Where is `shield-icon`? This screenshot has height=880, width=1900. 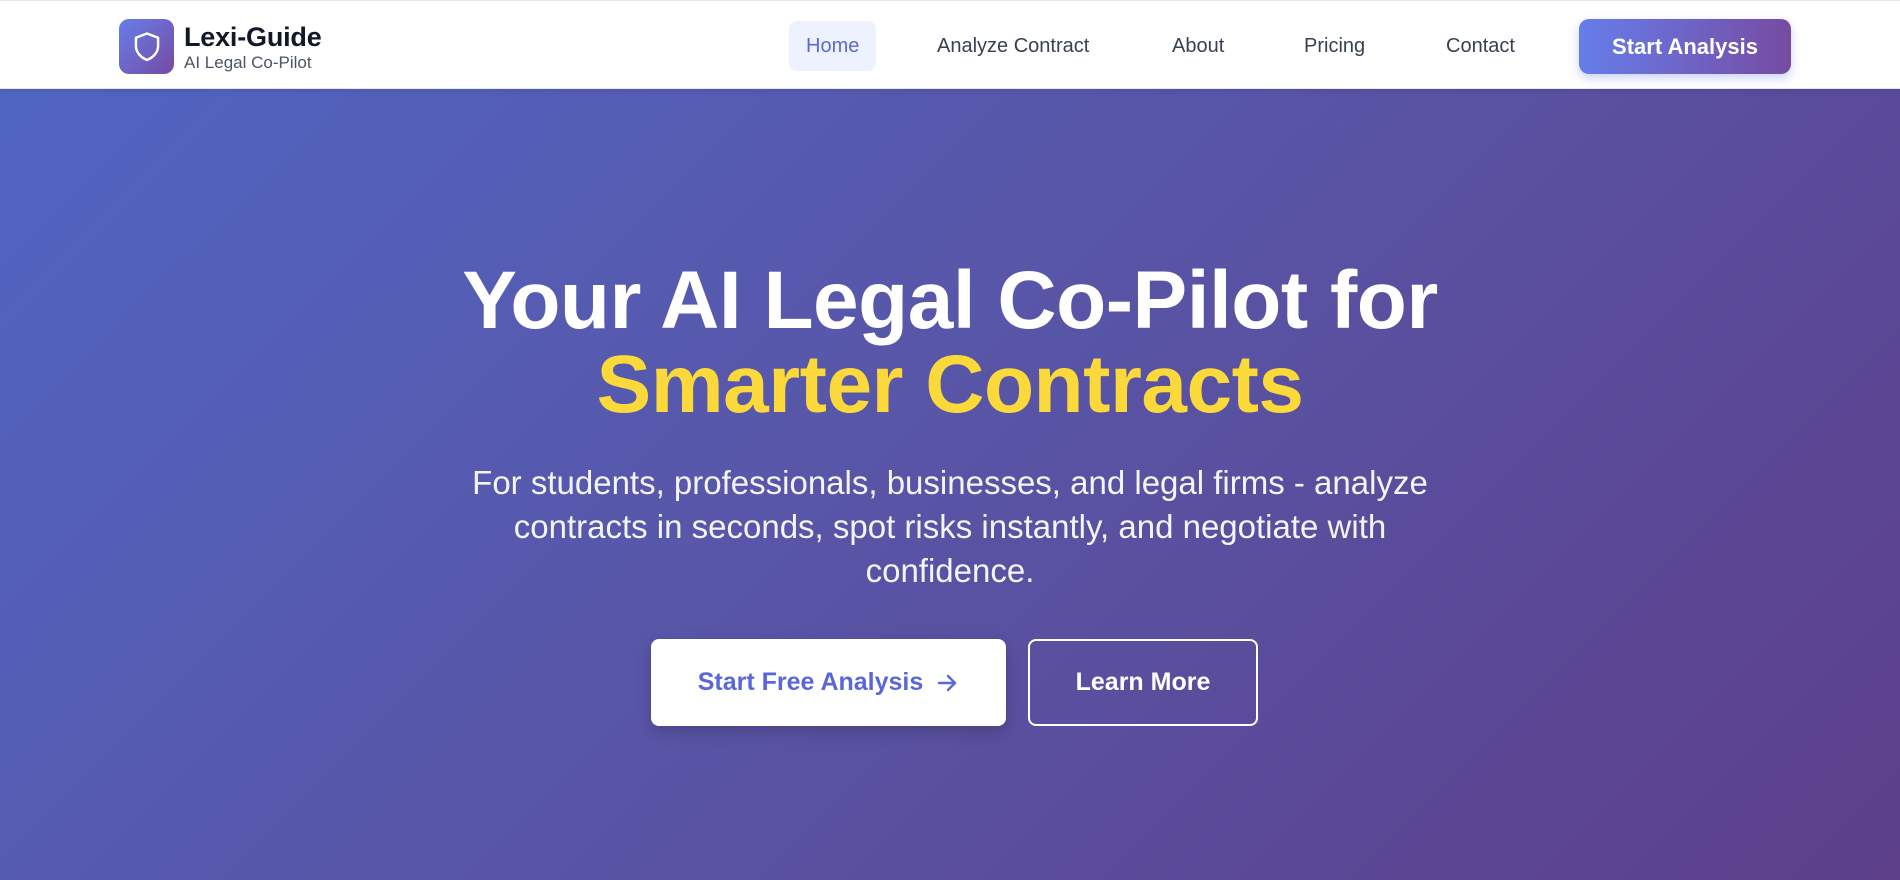 shield-icon is located at coordinates (146, 46).